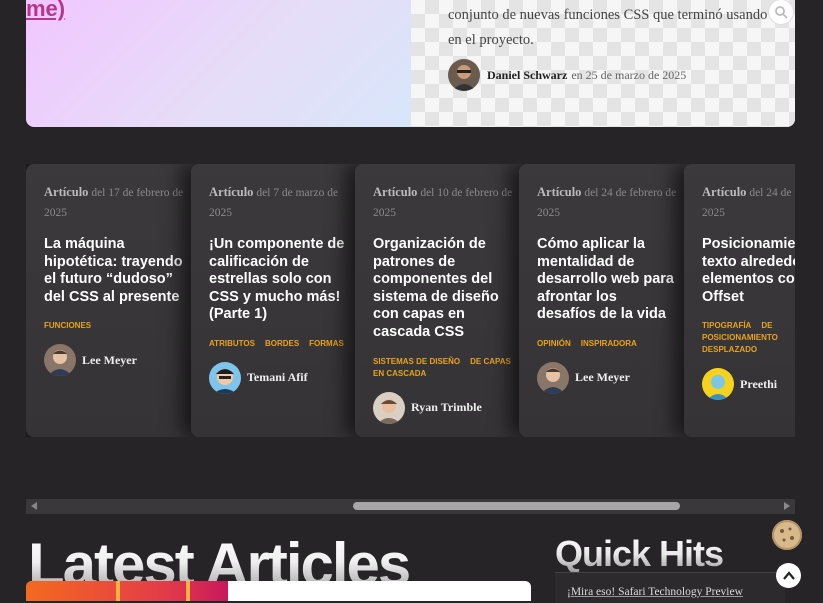  Describe the element at coordinates (554, 343) in the screenshot. I see `tag-link: OPINIÓN` at that location.